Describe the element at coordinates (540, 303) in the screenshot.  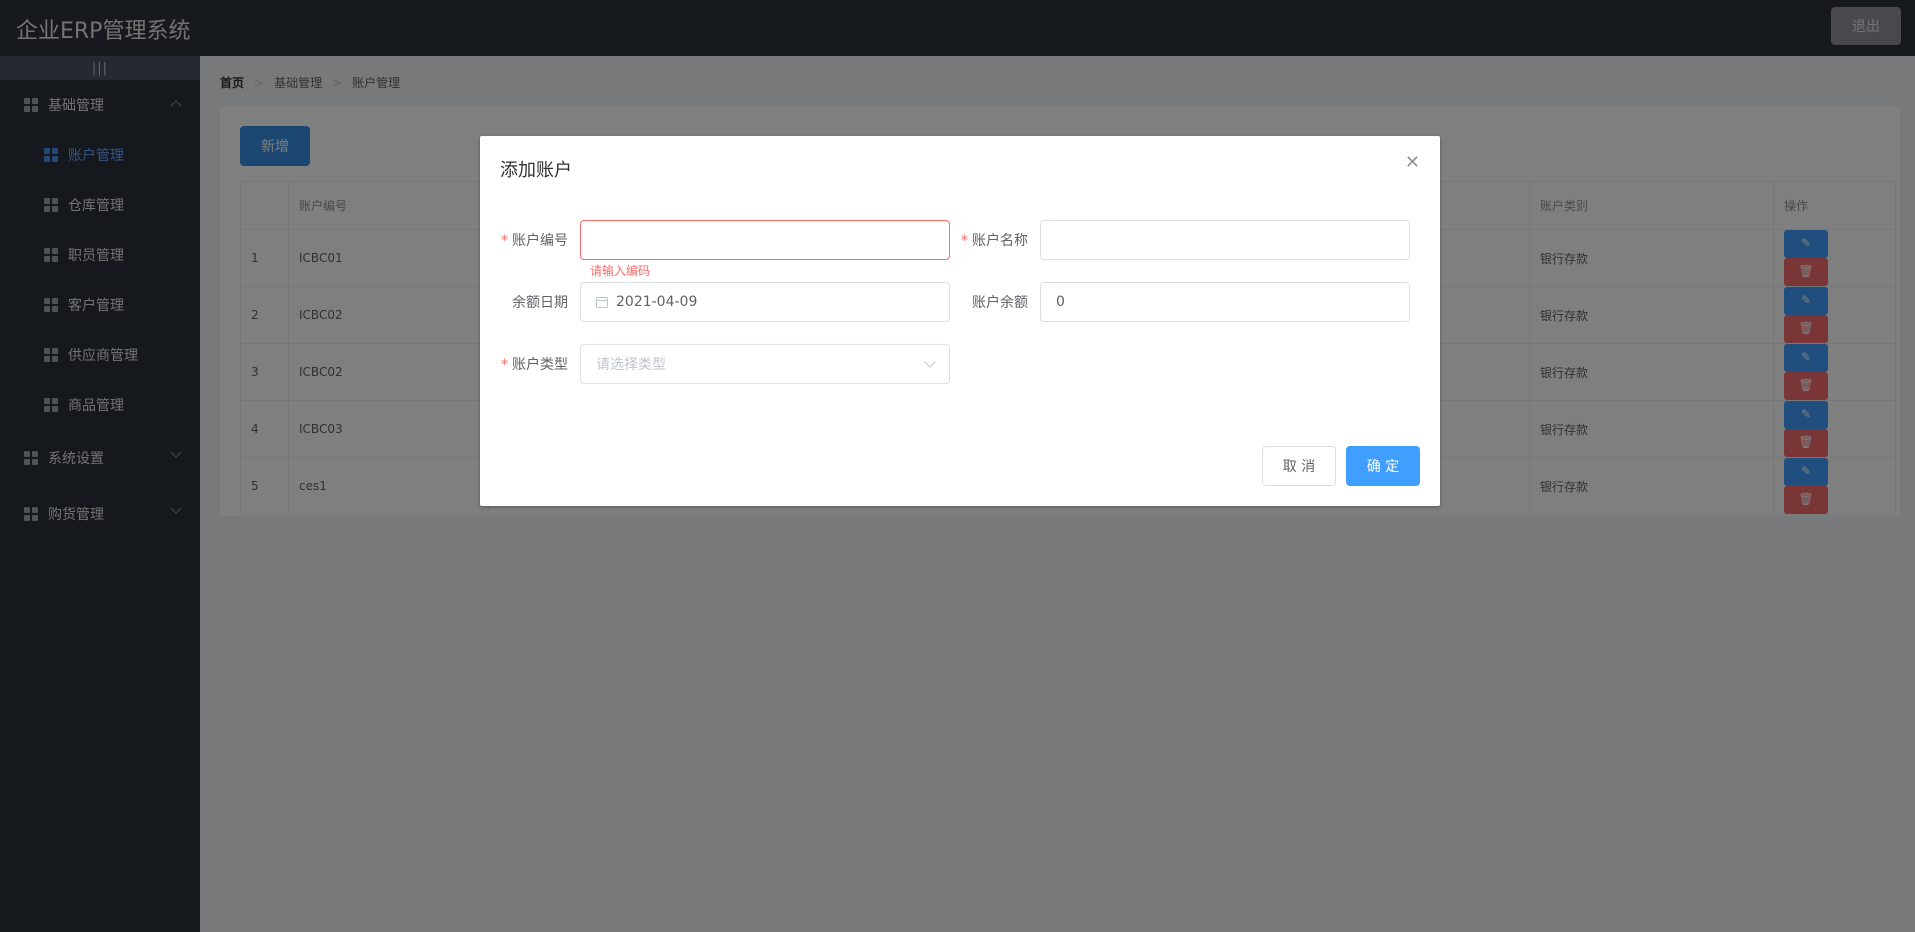
I see `date-label: 余额日期` at that location.